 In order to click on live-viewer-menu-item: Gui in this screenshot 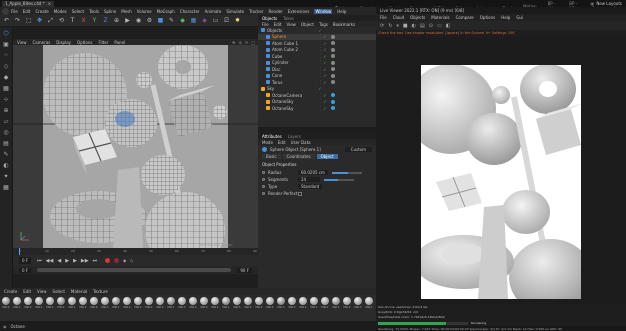, I will do `click(519, 17)`.